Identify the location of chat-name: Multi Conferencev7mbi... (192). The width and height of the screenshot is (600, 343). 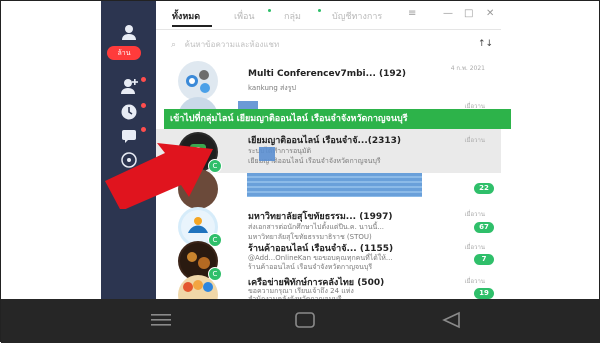
(327, 74).